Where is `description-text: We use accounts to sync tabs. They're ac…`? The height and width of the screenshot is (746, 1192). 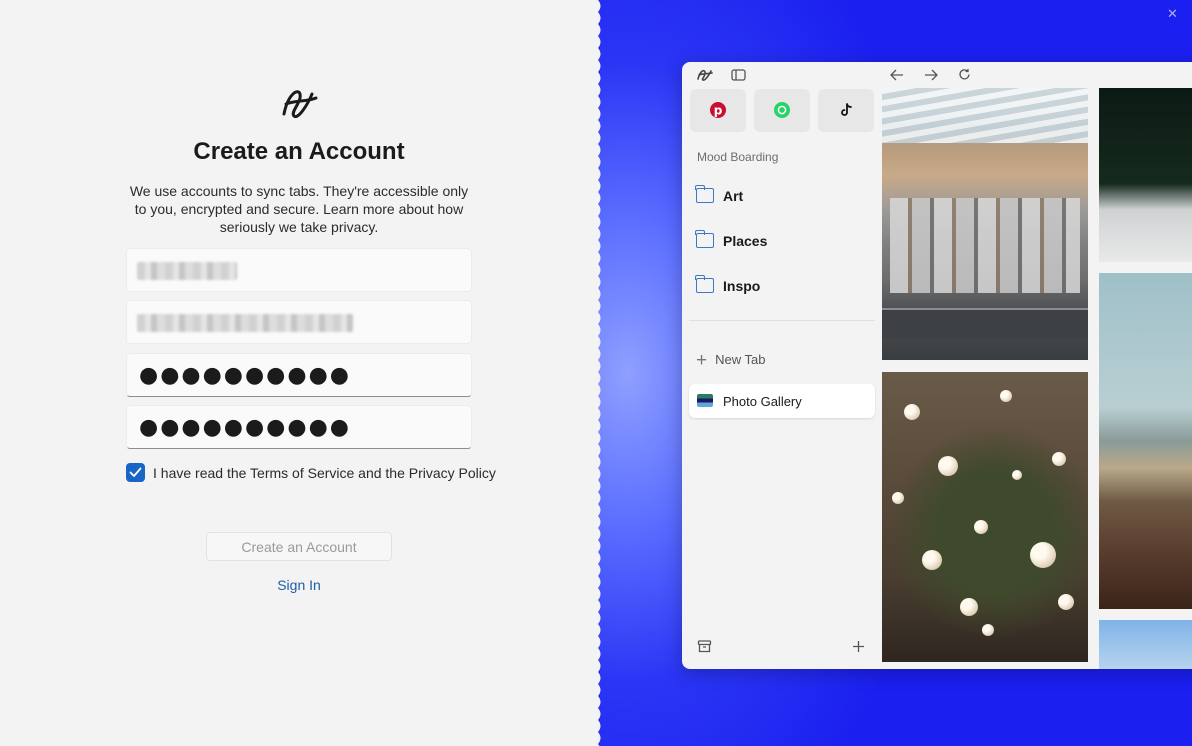
description-text: We use accounts to sync tabs. They're ac… is located at coordinates (299, 209).